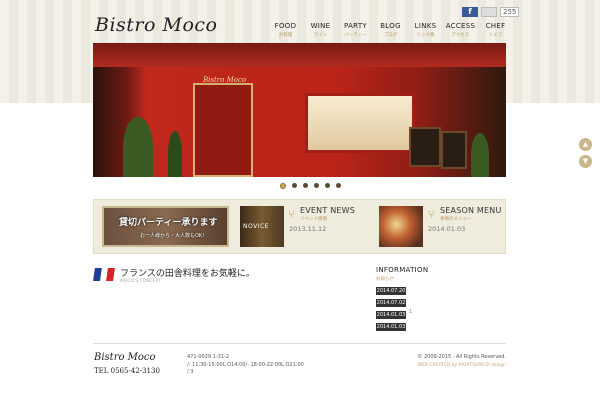 The height and width of the screenshot is (400, 600). I want to click on season-menu-sub: 季節のメニュー, so click(456, 219).